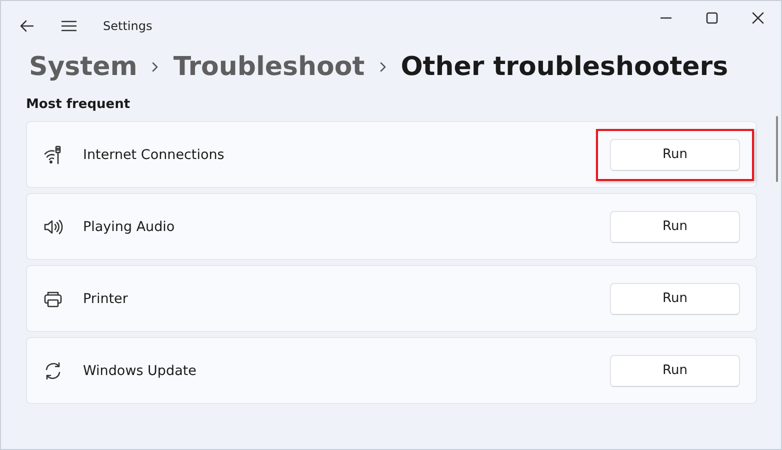  Describe the element at coordinates (53, 370) in the screenshot. I see `refresh-icon` at that location.